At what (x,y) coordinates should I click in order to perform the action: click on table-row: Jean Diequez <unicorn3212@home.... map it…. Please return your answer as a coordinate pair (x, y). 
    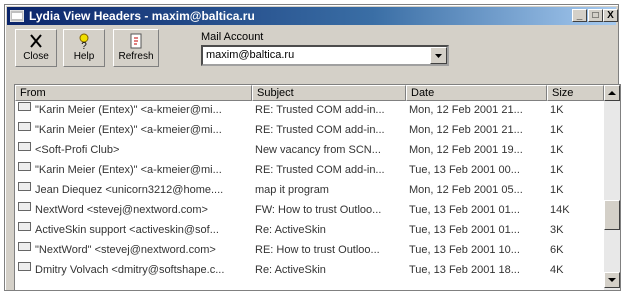
    Looking at the image, I should click on (309, 190).